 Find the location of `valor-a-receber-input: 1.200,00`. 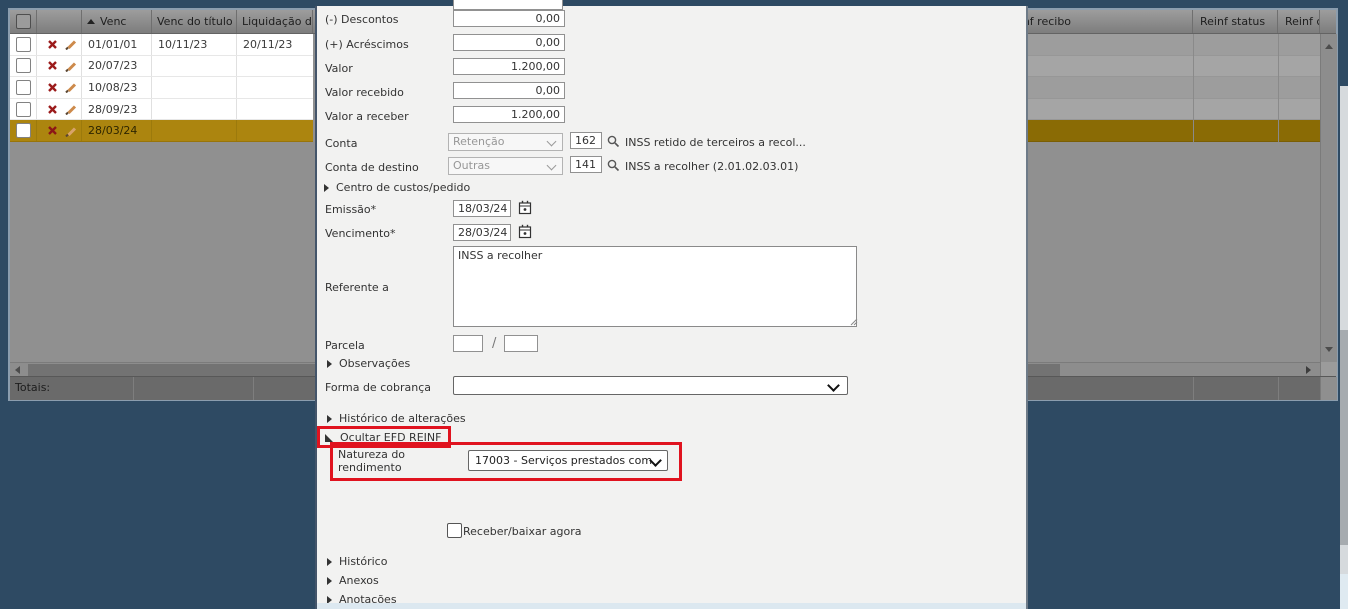

valor-a-receber-input: 1.200,00 is located at coordinates (509, 114).